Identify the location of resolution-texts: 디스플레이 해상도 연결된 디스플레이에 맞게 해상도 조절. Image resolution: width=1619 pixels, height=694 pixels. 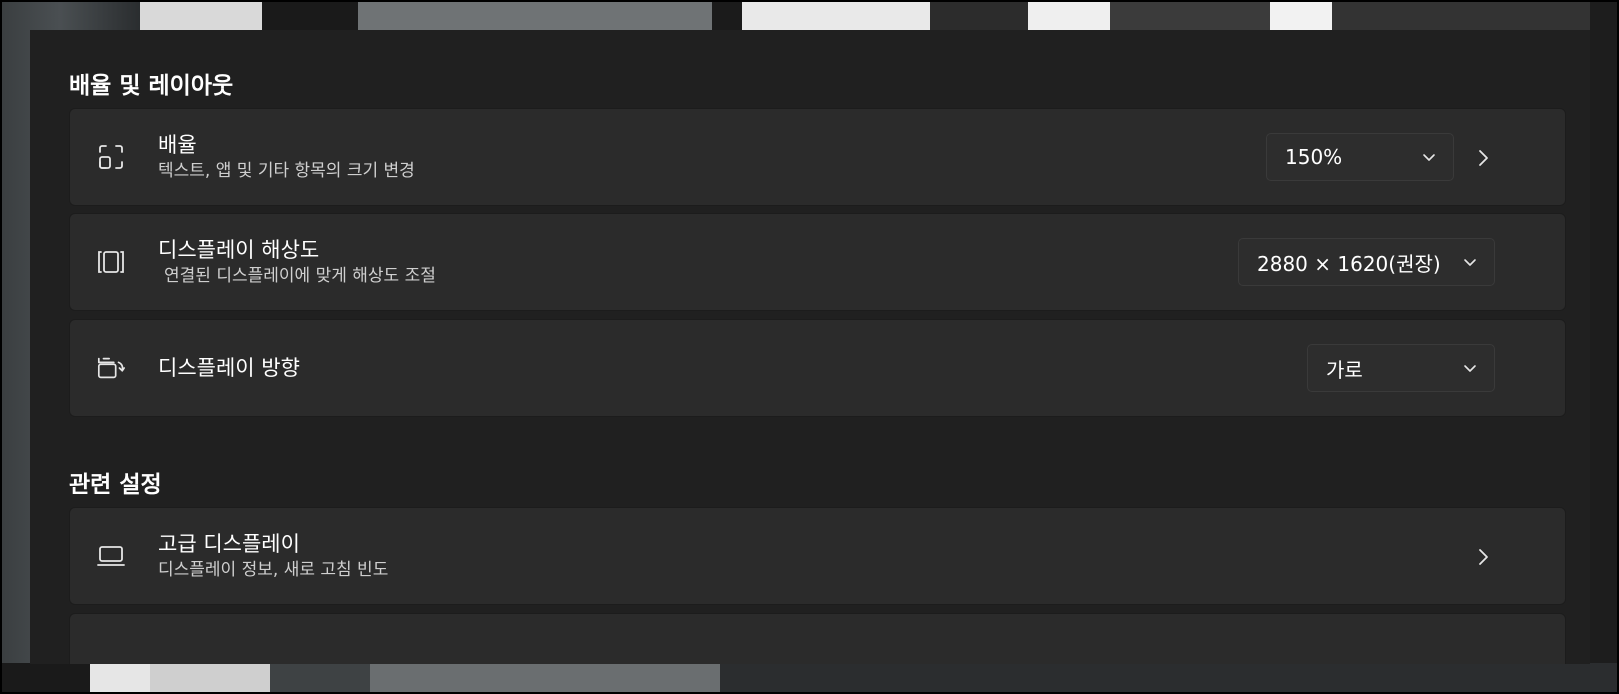
(297, 262).